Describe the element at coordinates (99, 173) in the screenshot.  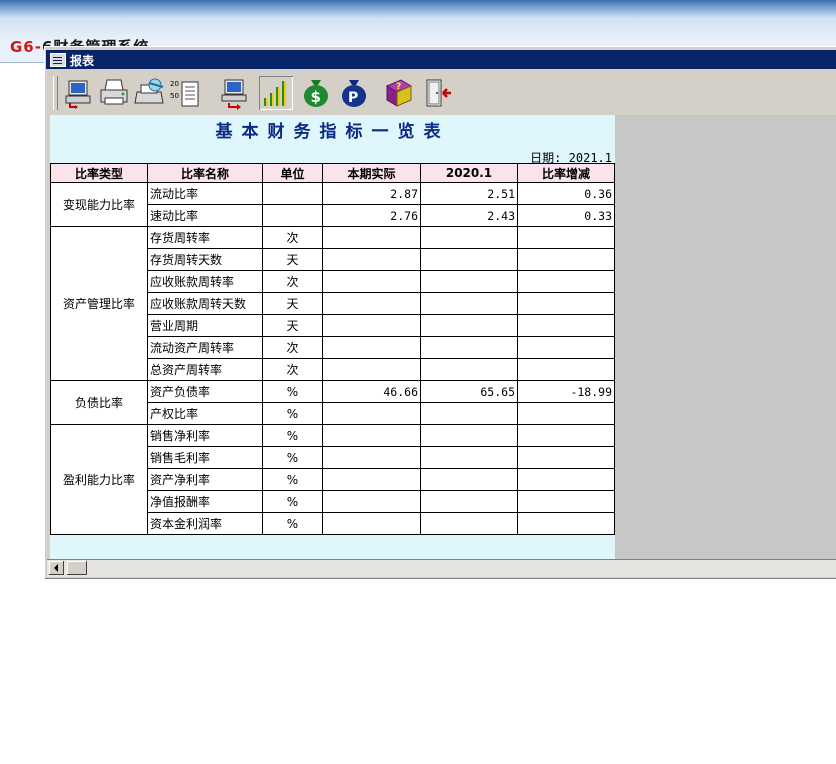
I see `column-header: 比率类型` at that location.